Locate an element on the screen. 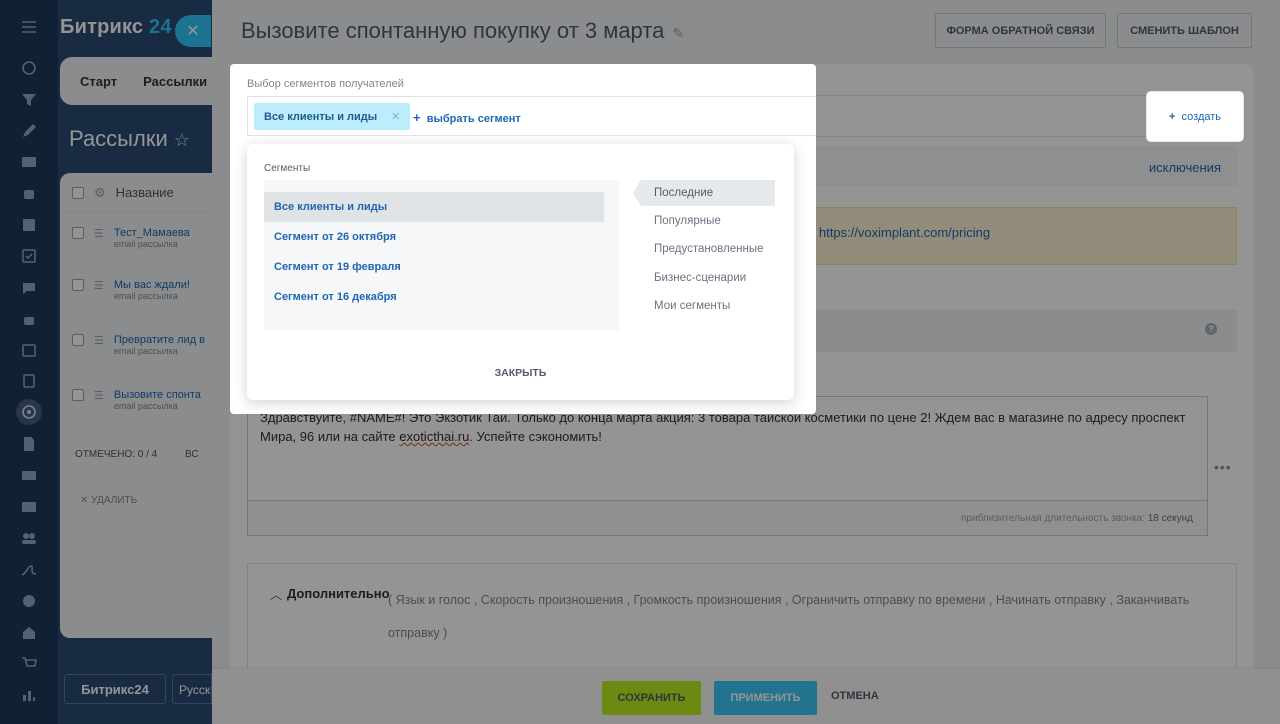 The height and width of the screenshot is (724, 1280). segment-selector-field: Все клиенты и лиды ✕ + выбрать сегмент is located at coordinates (531, 116).